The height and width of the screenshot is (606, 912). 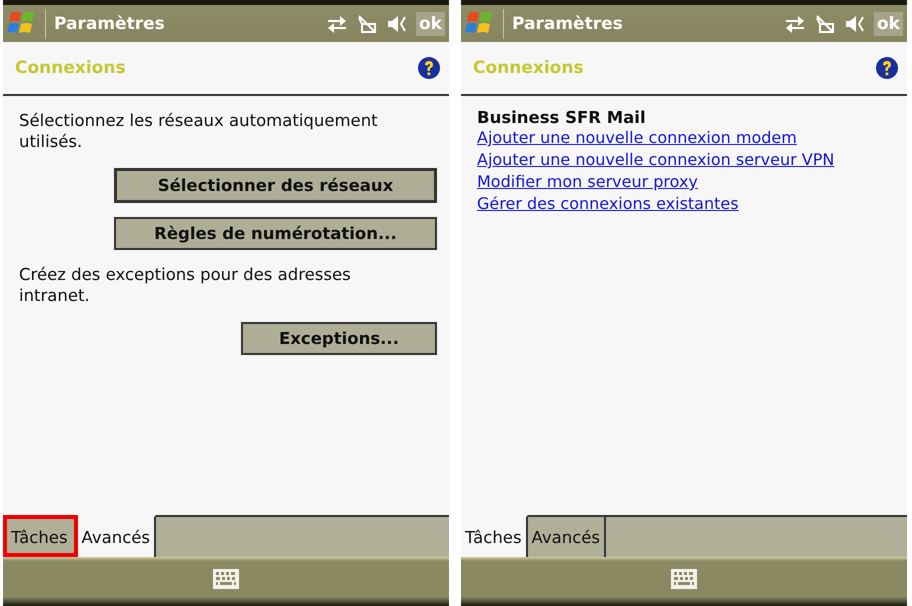 What do you see at coordinates (185, 285) in the screenshot?
I see `instruction-text: Créez des exceptions pour des adresses intranet.` at bounding box center [185, 285].